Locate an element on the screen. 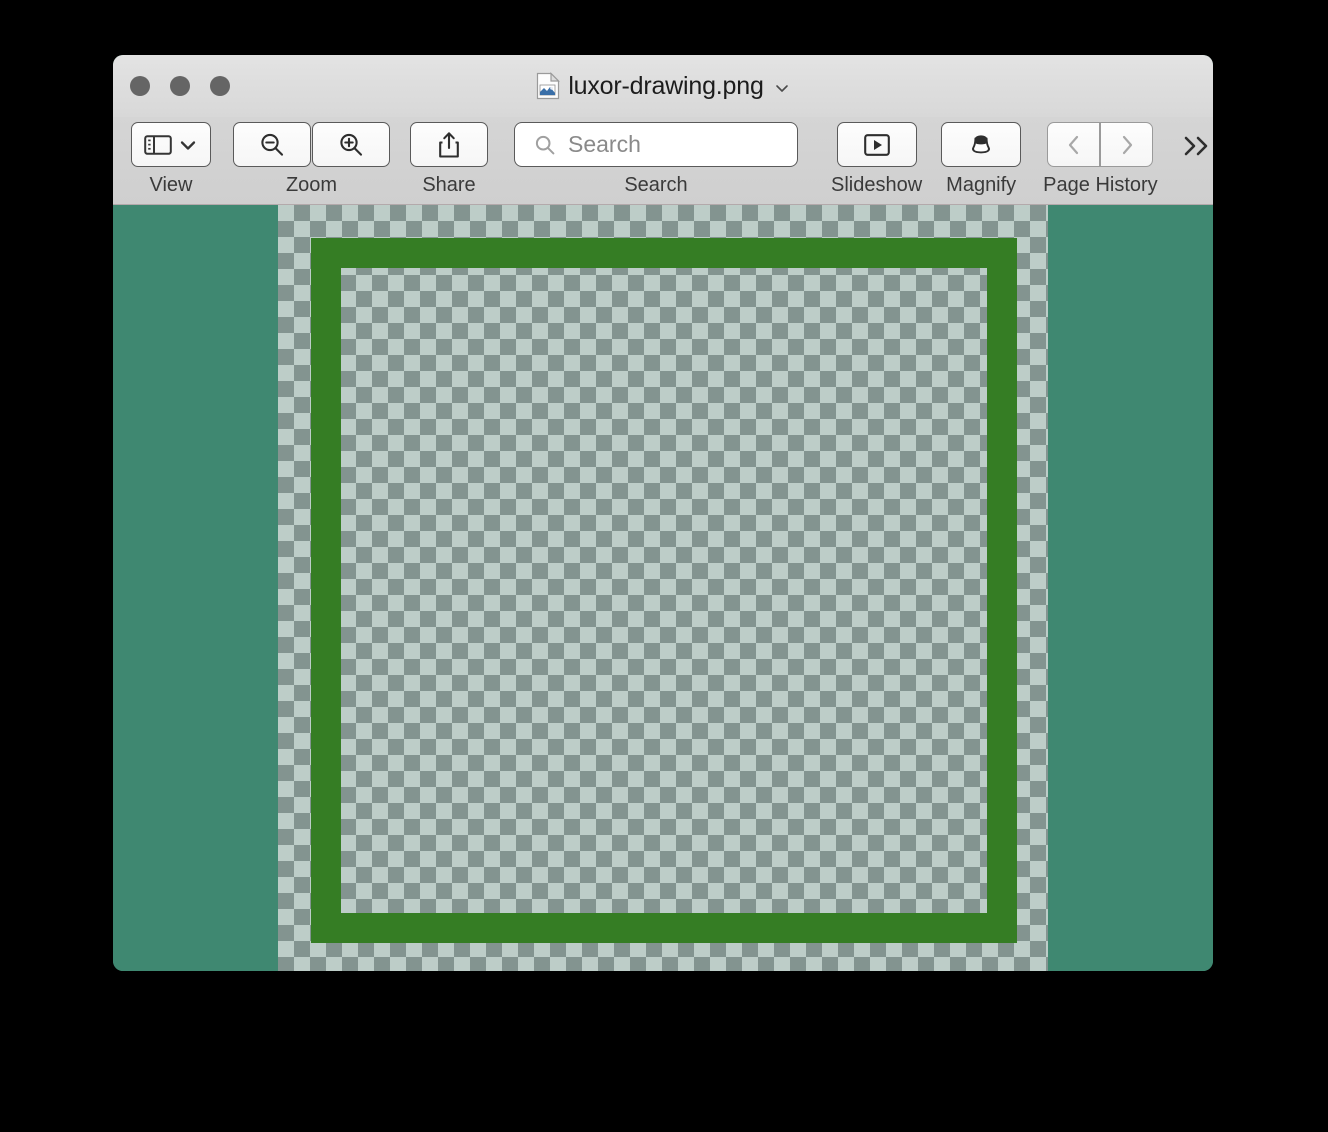 The width and height of the screenshot is (1328, 1132). magnify-label: Magnify is located at coordinates (981, 185).